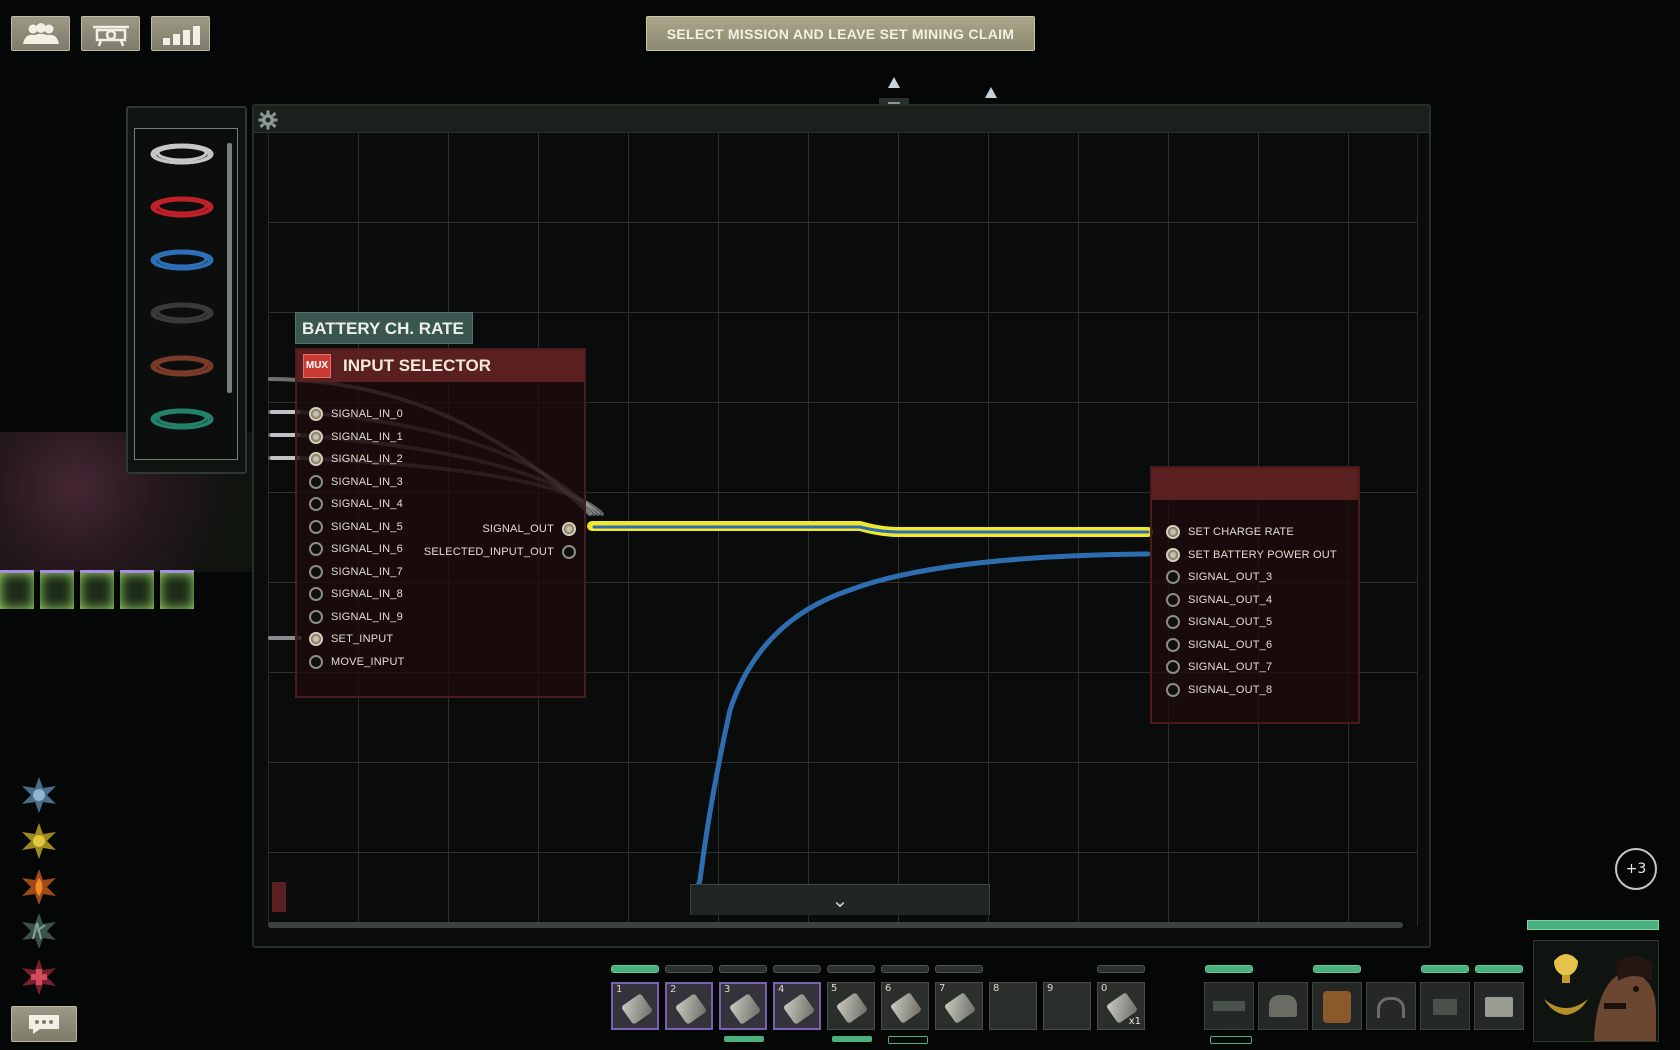  What do you see at coordinates (367, 549) in the screenshot?
I see `pin-label: SIGNAL_IN_6` at bounding box center [367, 549].